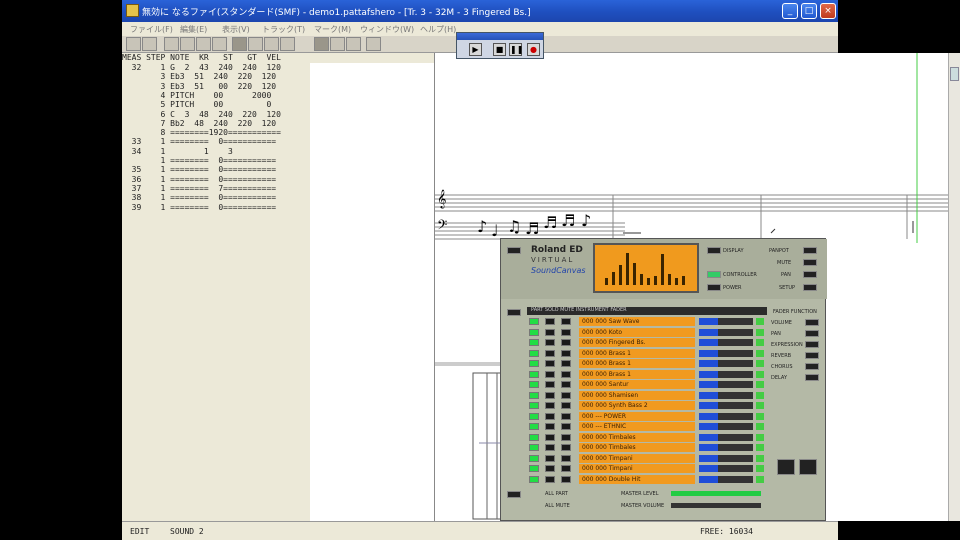 The image size is (960, 540). What do you see at coordinates (637, 479) in the screenshot?
I see `instrument-name: 000 000 Double Hit` at bounding box center [637, 479].